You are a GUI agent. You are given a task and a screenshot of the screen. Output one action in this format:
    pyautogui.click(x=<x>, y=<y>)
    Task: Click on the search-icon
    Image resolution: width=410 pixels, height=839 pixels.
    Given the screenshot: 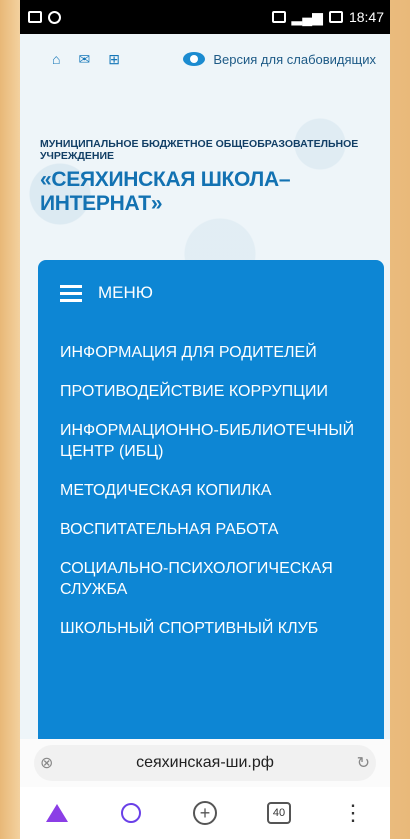 What is the action you would take?
    pyautogui.click(x=131, y=813)
    